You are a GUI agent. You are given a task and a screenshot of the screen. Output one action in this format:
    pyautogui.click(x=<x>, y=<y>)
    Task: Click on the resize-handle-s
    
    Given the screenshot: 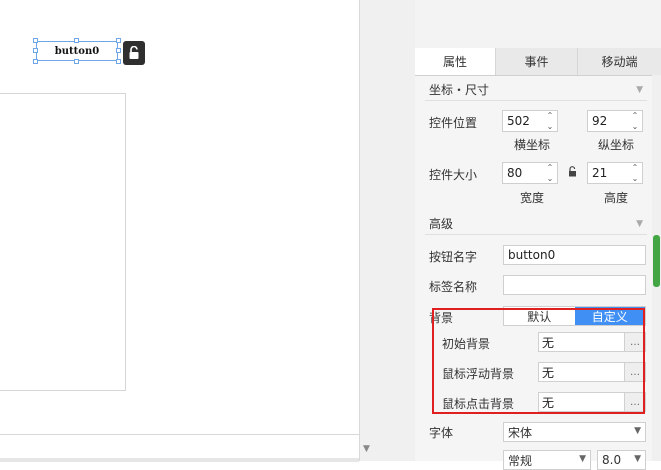 What is the action you would take?
    pyautogui.click(x=76, y=61)
    